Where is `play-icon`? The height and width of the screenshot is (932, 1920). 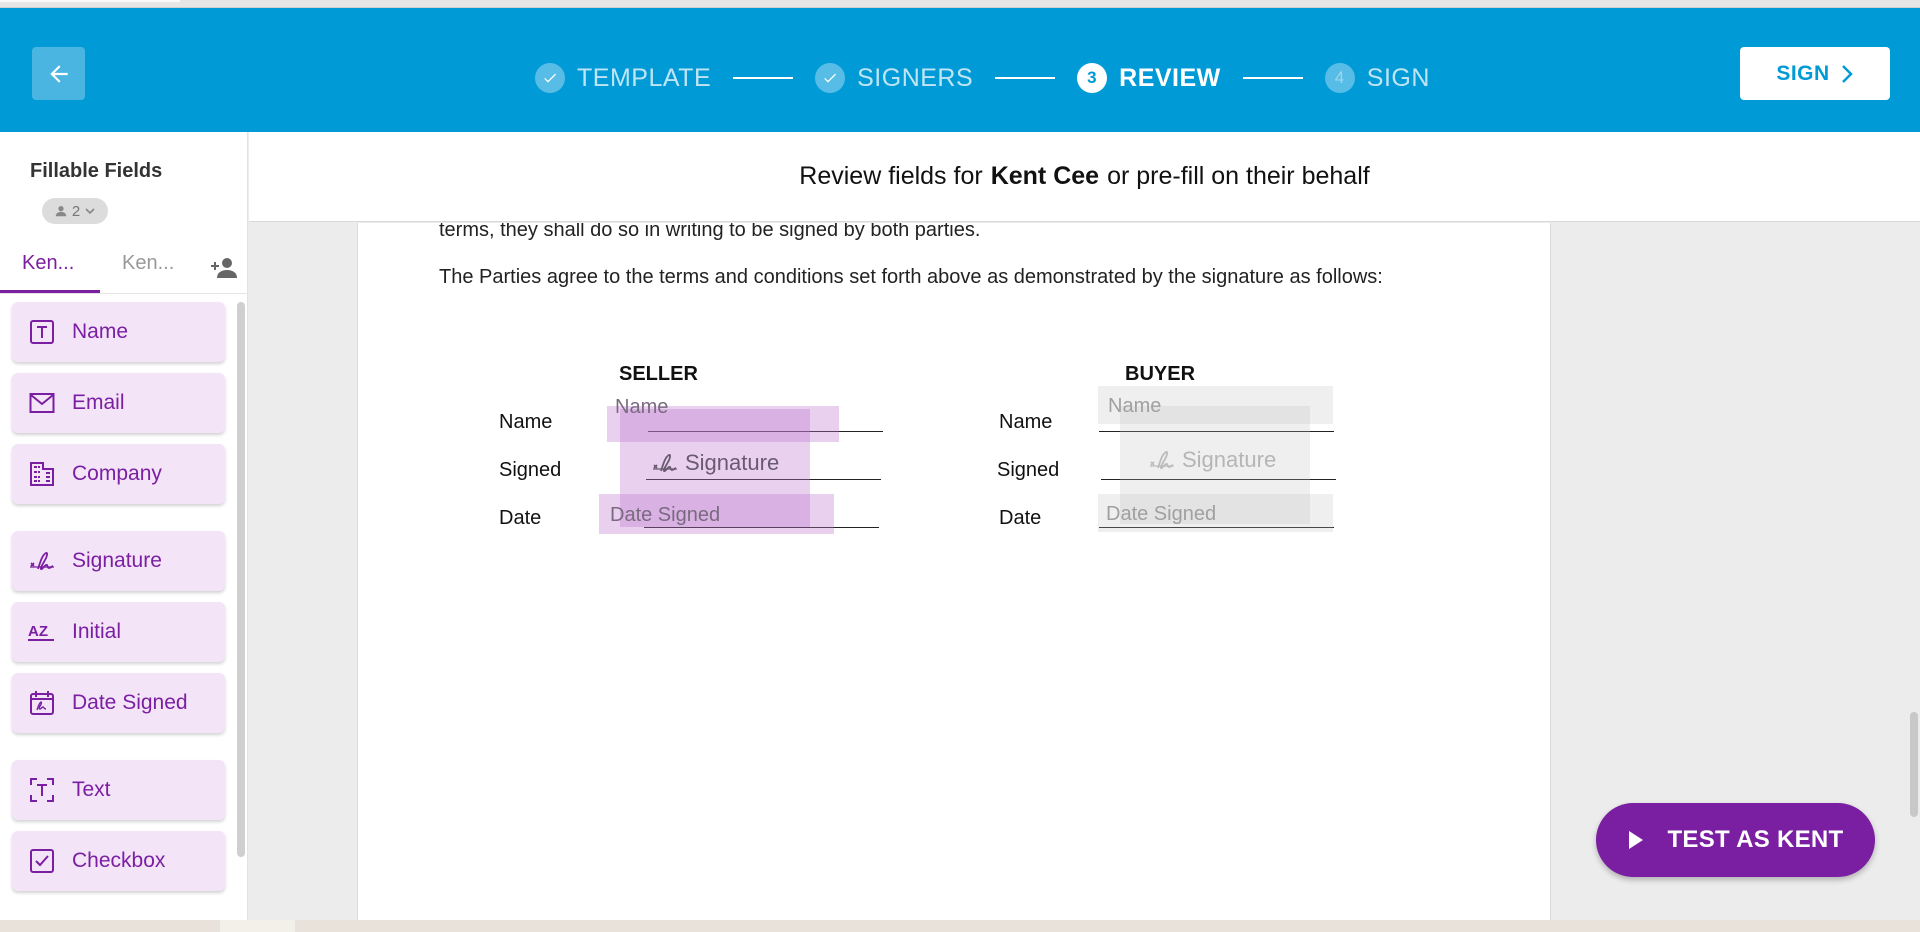
play-icon is located at coordinates (1636, 840).